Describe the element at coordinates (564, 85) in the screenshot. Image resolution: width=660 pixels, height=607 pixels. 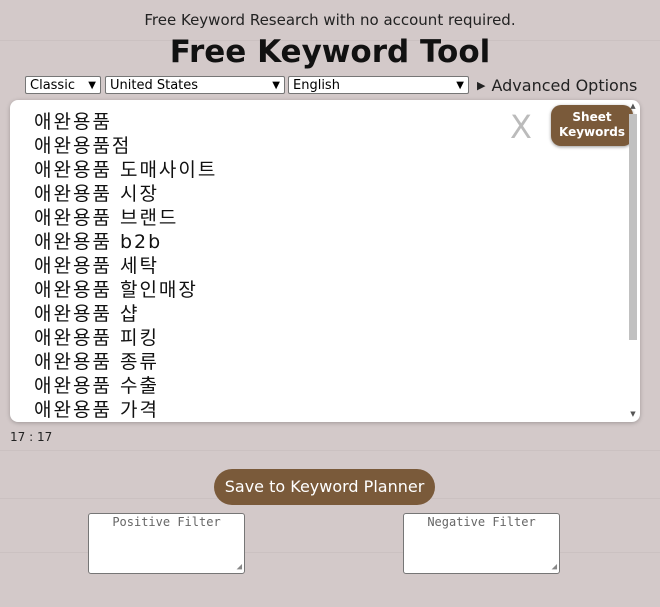
I see `advanced-options-label: Advanced Options` at that location.